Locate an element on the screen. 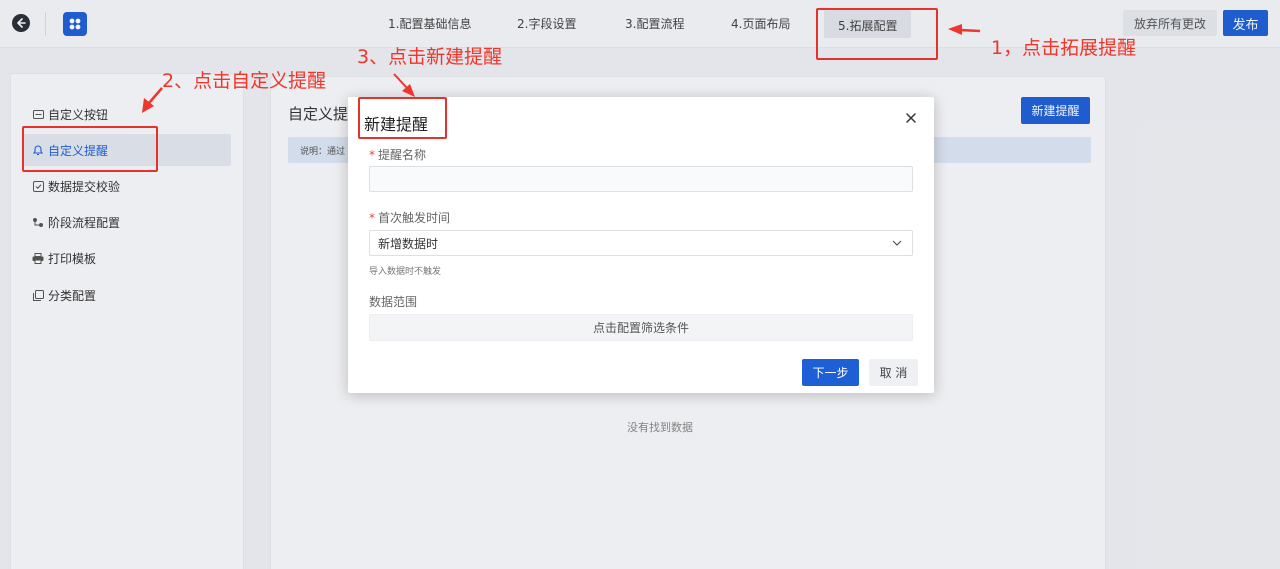 Image resolution: width=1280 pixels, height=569 pixels. trigger-hint: 导入数据时不触发 is located at coordinates (405, 272).